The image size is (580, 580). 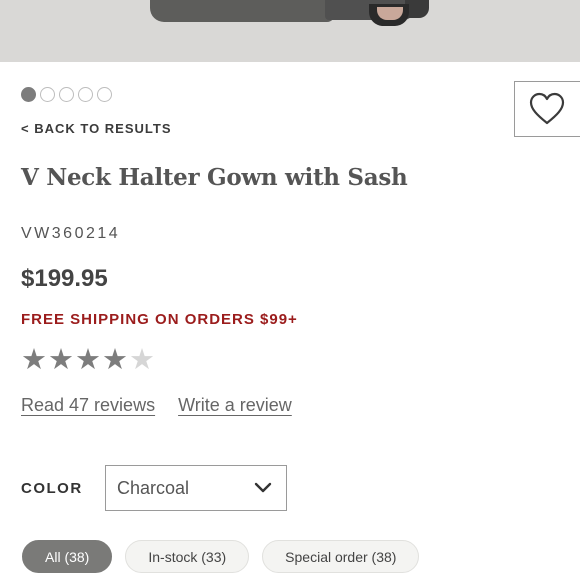 I want to click on read-reviews-link: Read 47 reviews, so click(x=88, y=405).